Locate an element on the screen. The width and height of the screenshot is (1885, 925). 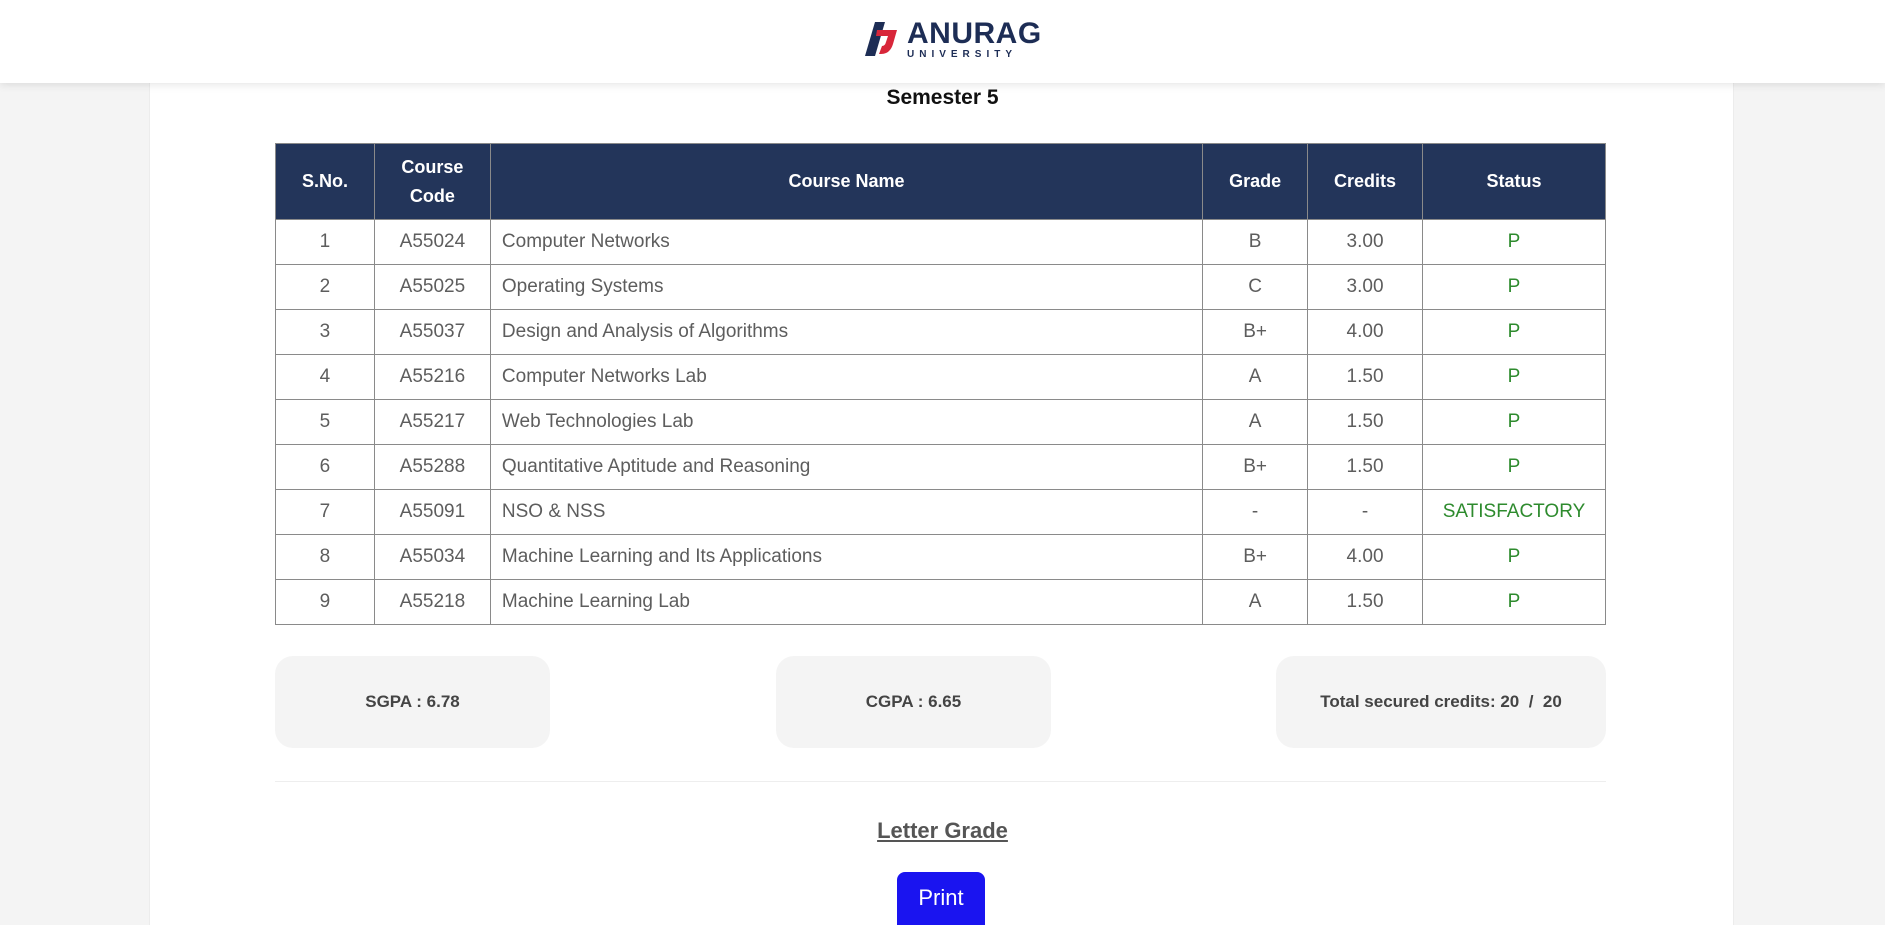
table-row: 4 A55216 Computer Networks Lab A 1.50 P is located at coordinates (940, 377).